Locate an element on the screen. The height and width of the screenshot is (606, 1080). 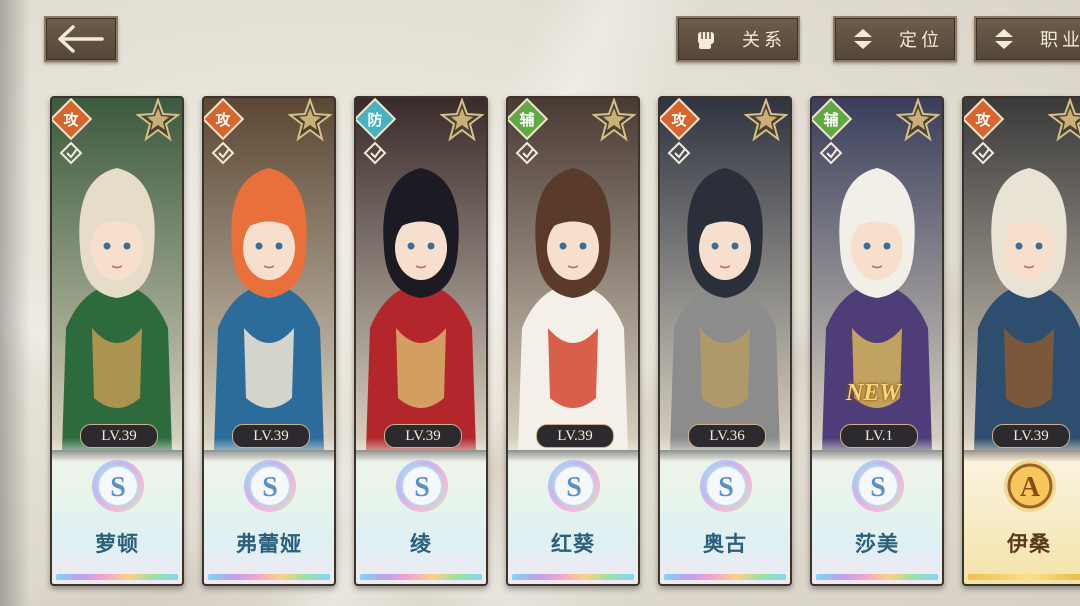
character-name: 萝顿 is located at coordinates (117, 543).